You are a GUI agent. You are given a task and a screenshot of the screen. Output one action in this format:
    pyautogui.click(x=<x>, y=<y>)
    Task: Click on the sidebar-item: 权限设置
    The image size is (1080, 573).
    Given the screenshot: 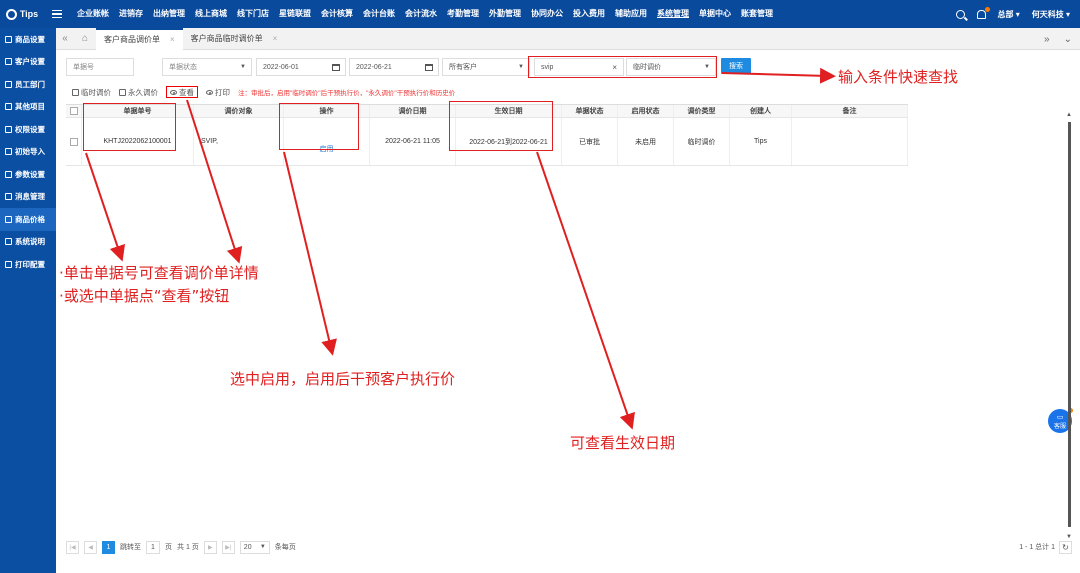 What is the action you would take?
    pyautogui.click(x=28, y=129)
    